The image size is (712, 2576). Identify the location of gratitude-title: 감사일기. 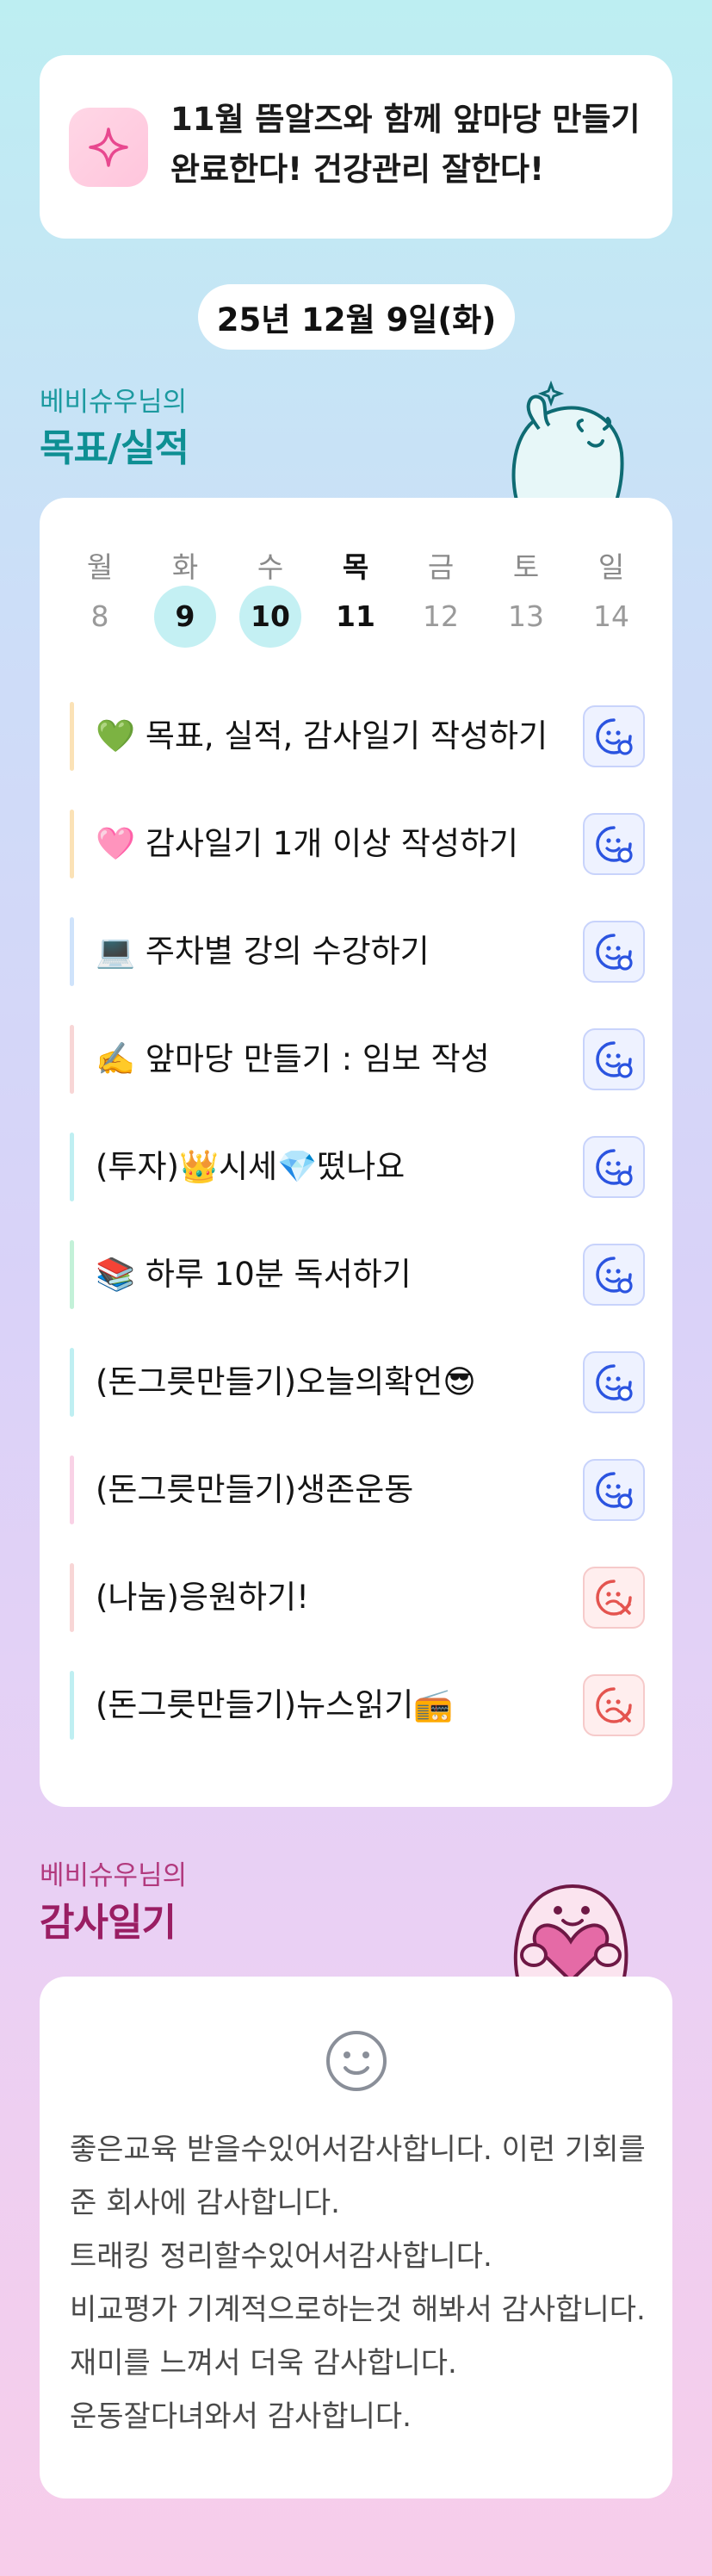
(108, 1923).